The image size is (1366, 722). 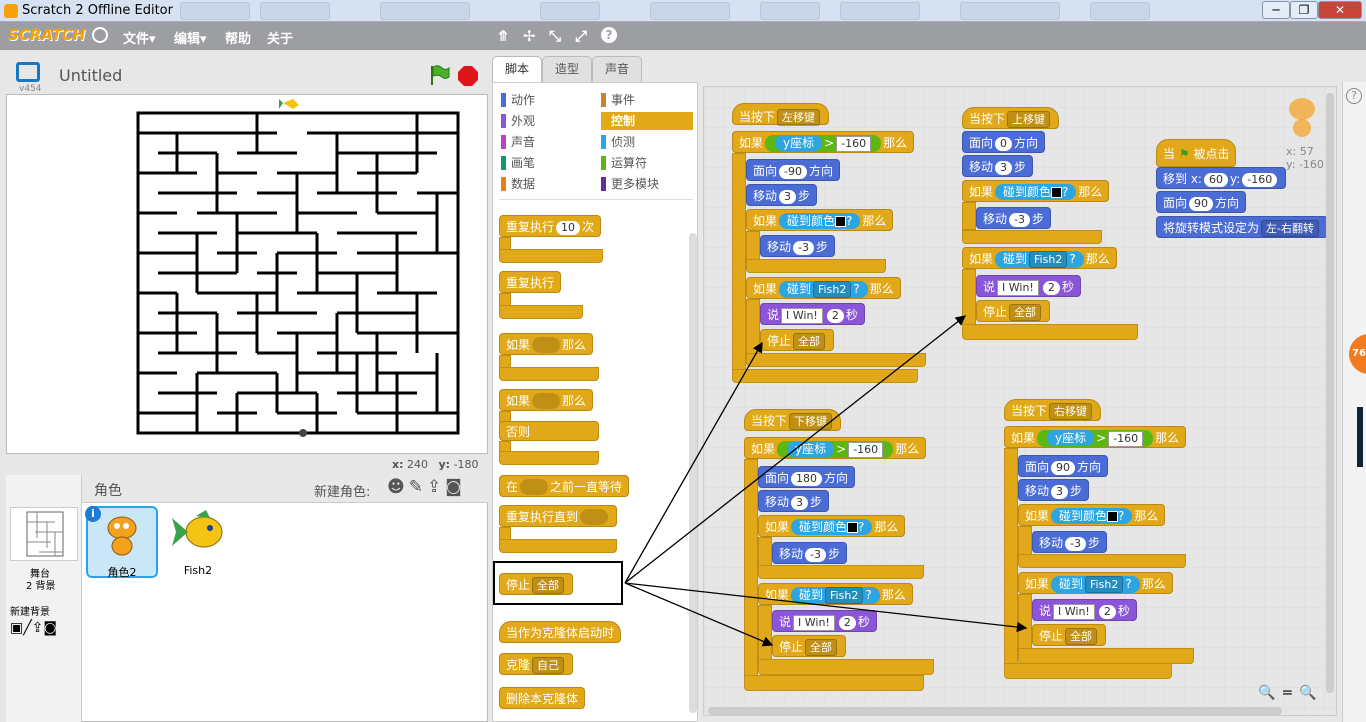 What do you see at coordinates (542, 698) in the screenshot?
I see `delete-clone-block: 删除本克隆体` at bounding box center [542, 698].